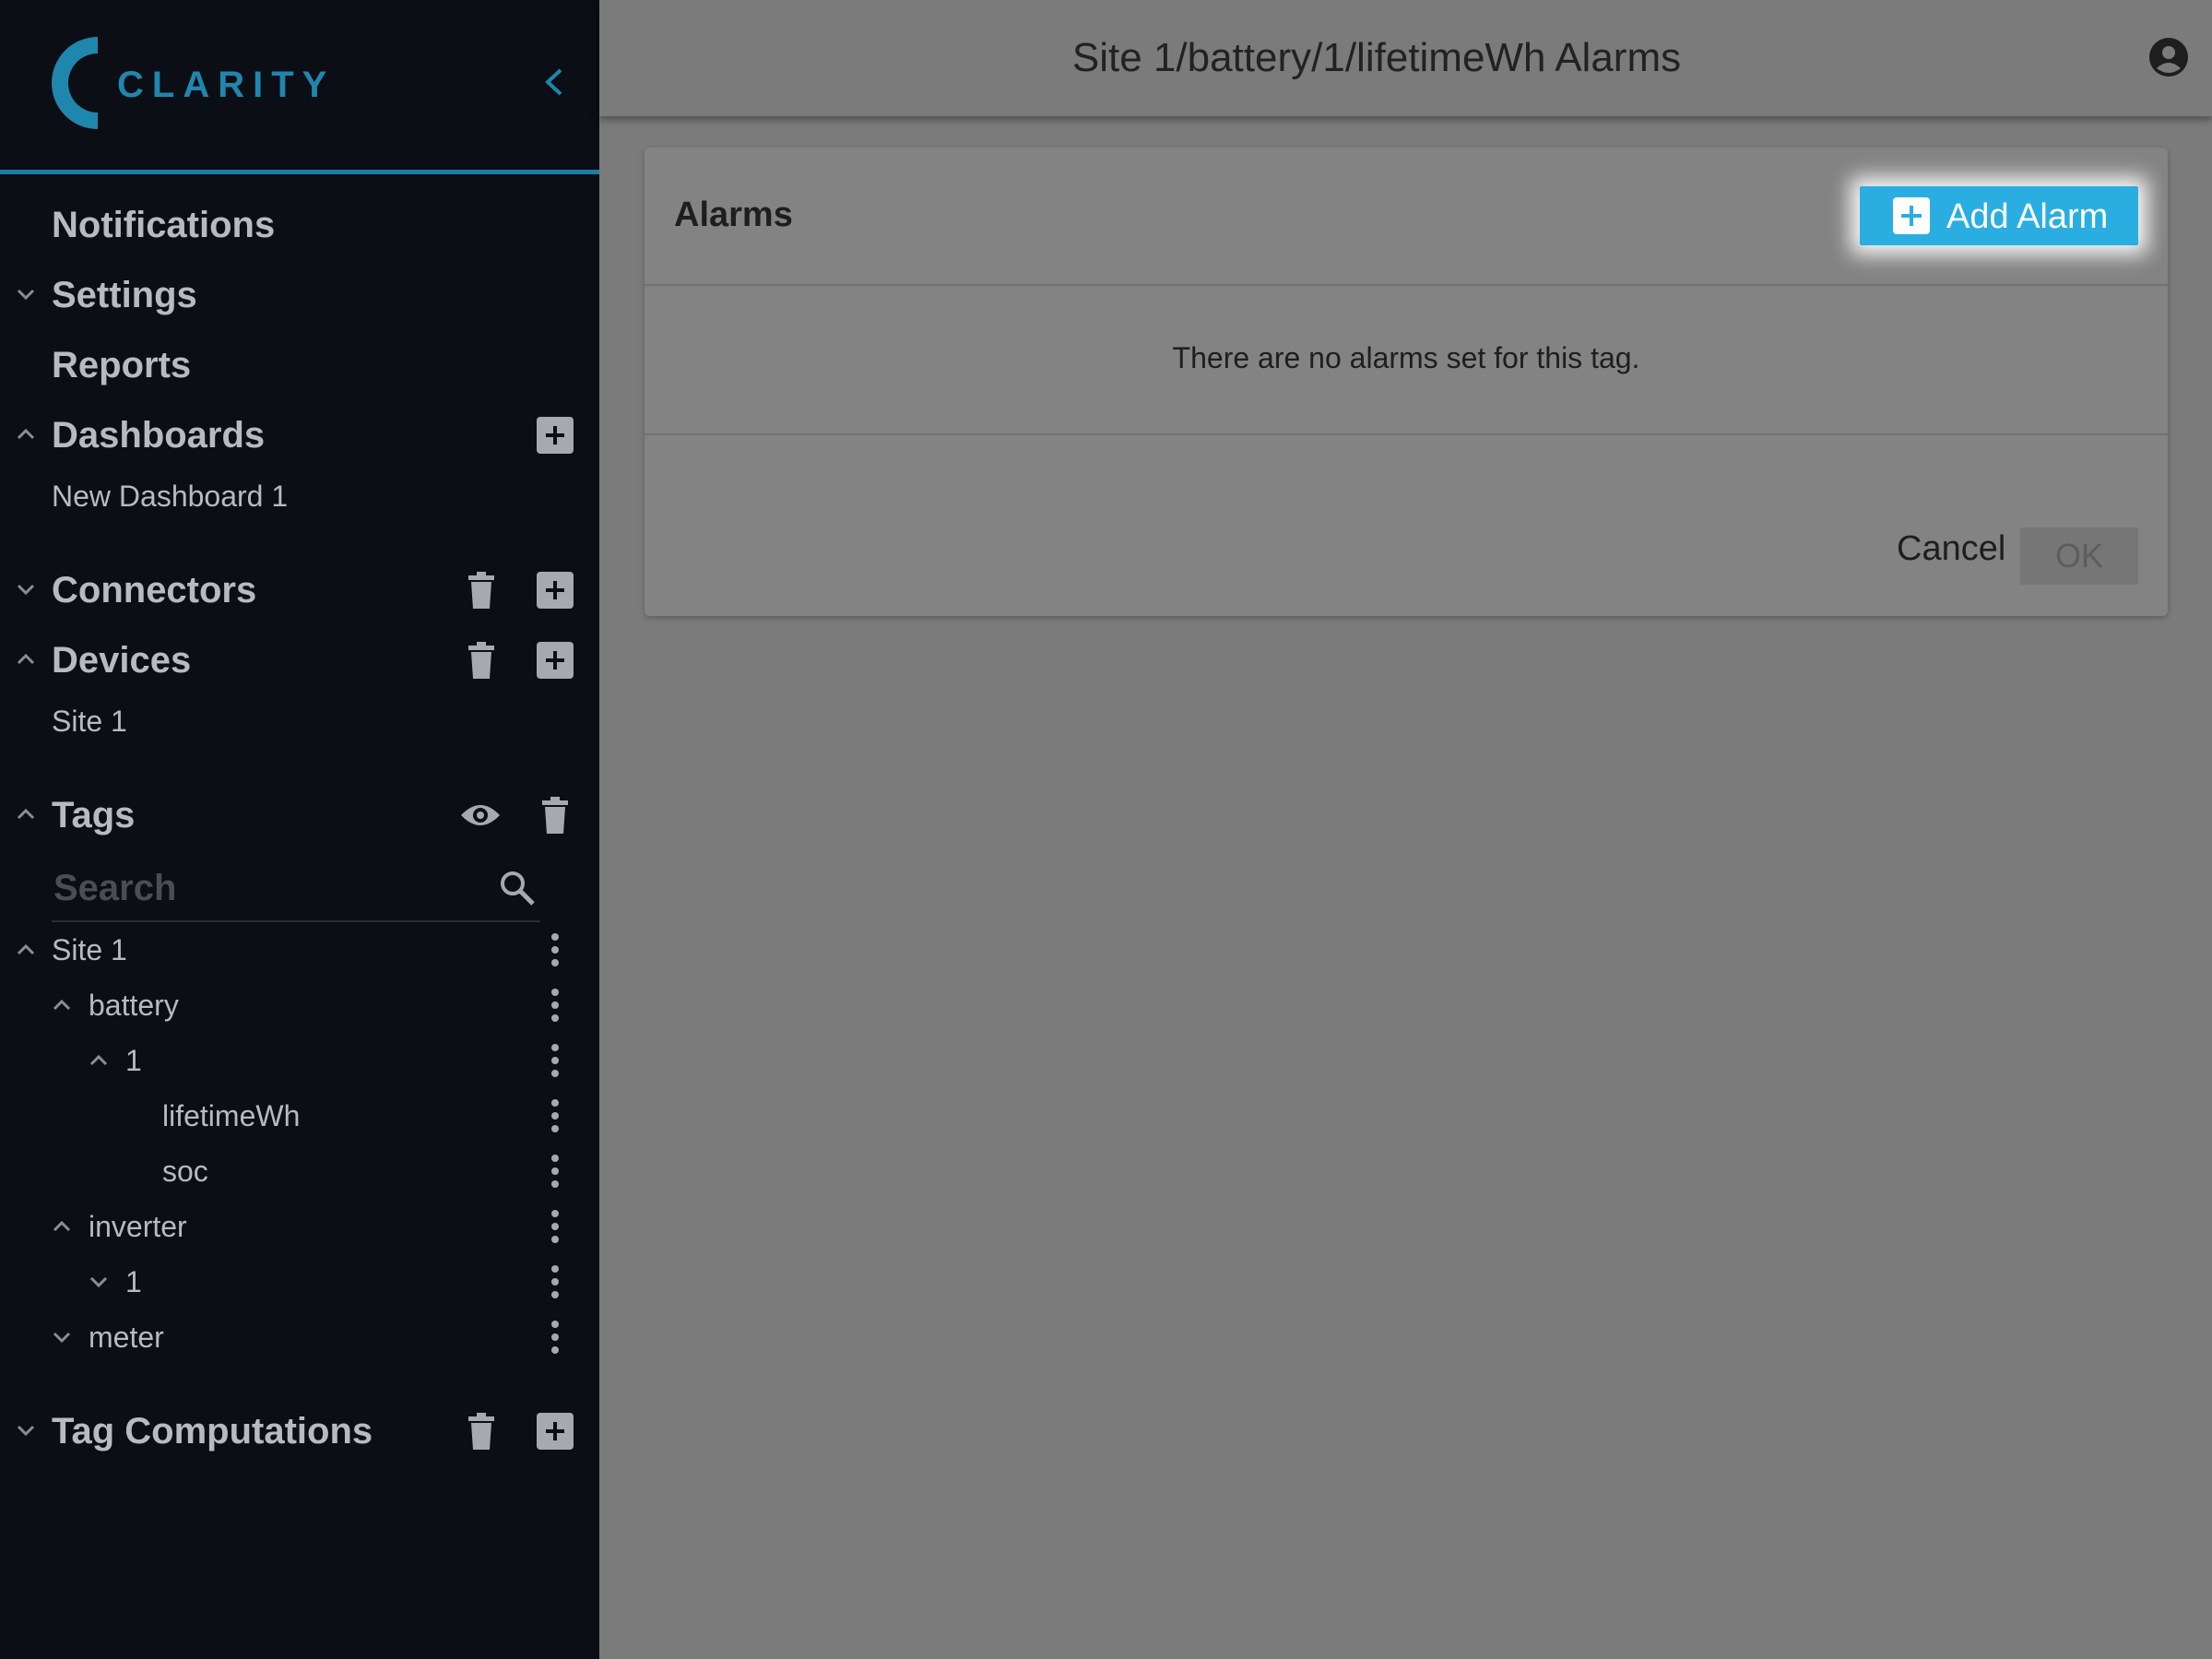 This screenshot has height=1659, width=2212. I want to click on tree-item-label: Site 1, so click(90, 949).